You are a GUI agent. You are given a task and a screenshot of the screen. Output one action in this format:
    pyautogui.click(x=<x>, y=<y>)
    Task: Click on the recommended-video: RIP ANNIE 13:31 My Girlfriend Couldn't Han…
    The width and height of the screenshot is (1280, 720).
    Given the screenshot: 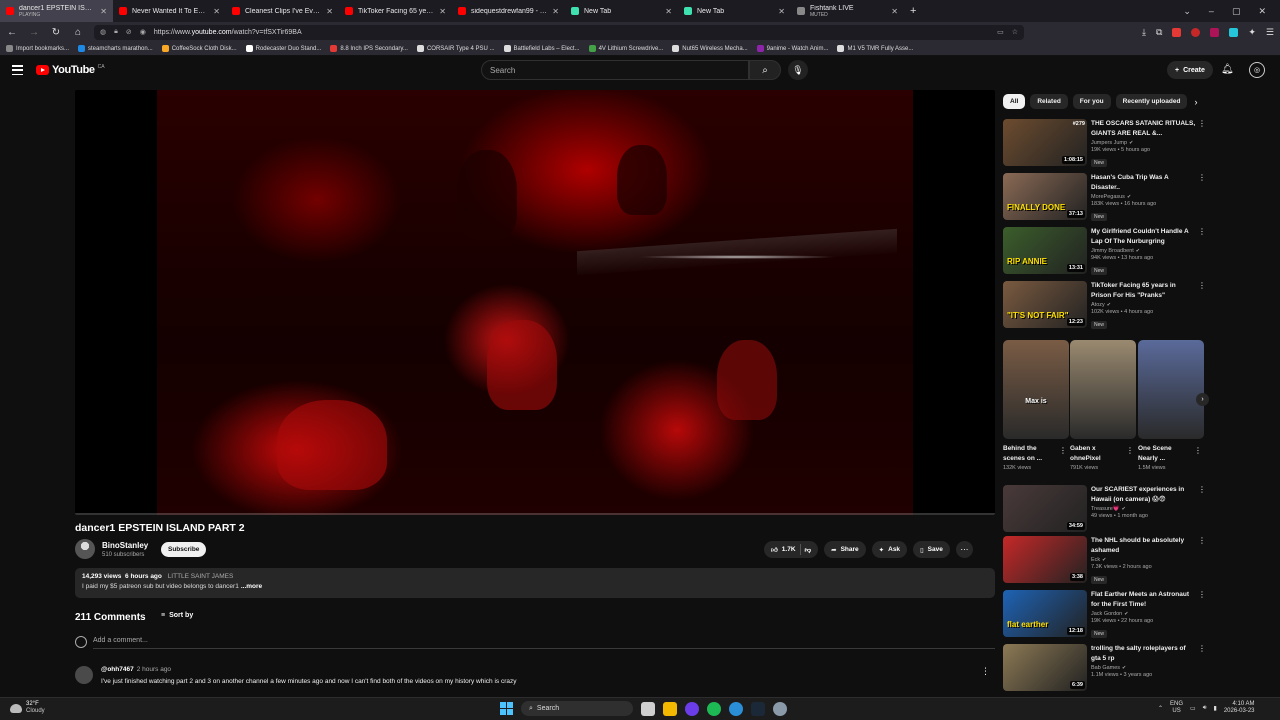 What is the action you would take?
    pyautogui.click(x=1105, y=251)
    